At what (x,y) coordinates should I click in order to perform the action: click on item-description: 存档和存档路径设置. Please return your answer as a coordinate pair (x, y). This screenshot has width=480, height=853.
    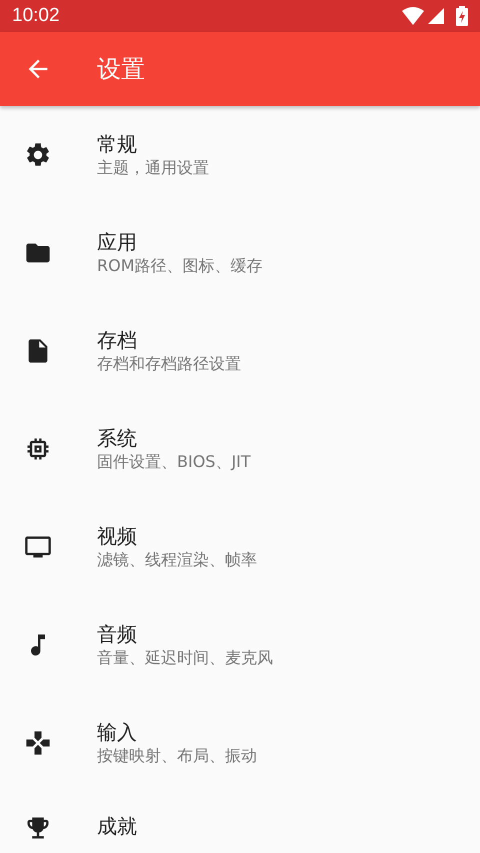
    Looking at the image, I should click on (169, 364).